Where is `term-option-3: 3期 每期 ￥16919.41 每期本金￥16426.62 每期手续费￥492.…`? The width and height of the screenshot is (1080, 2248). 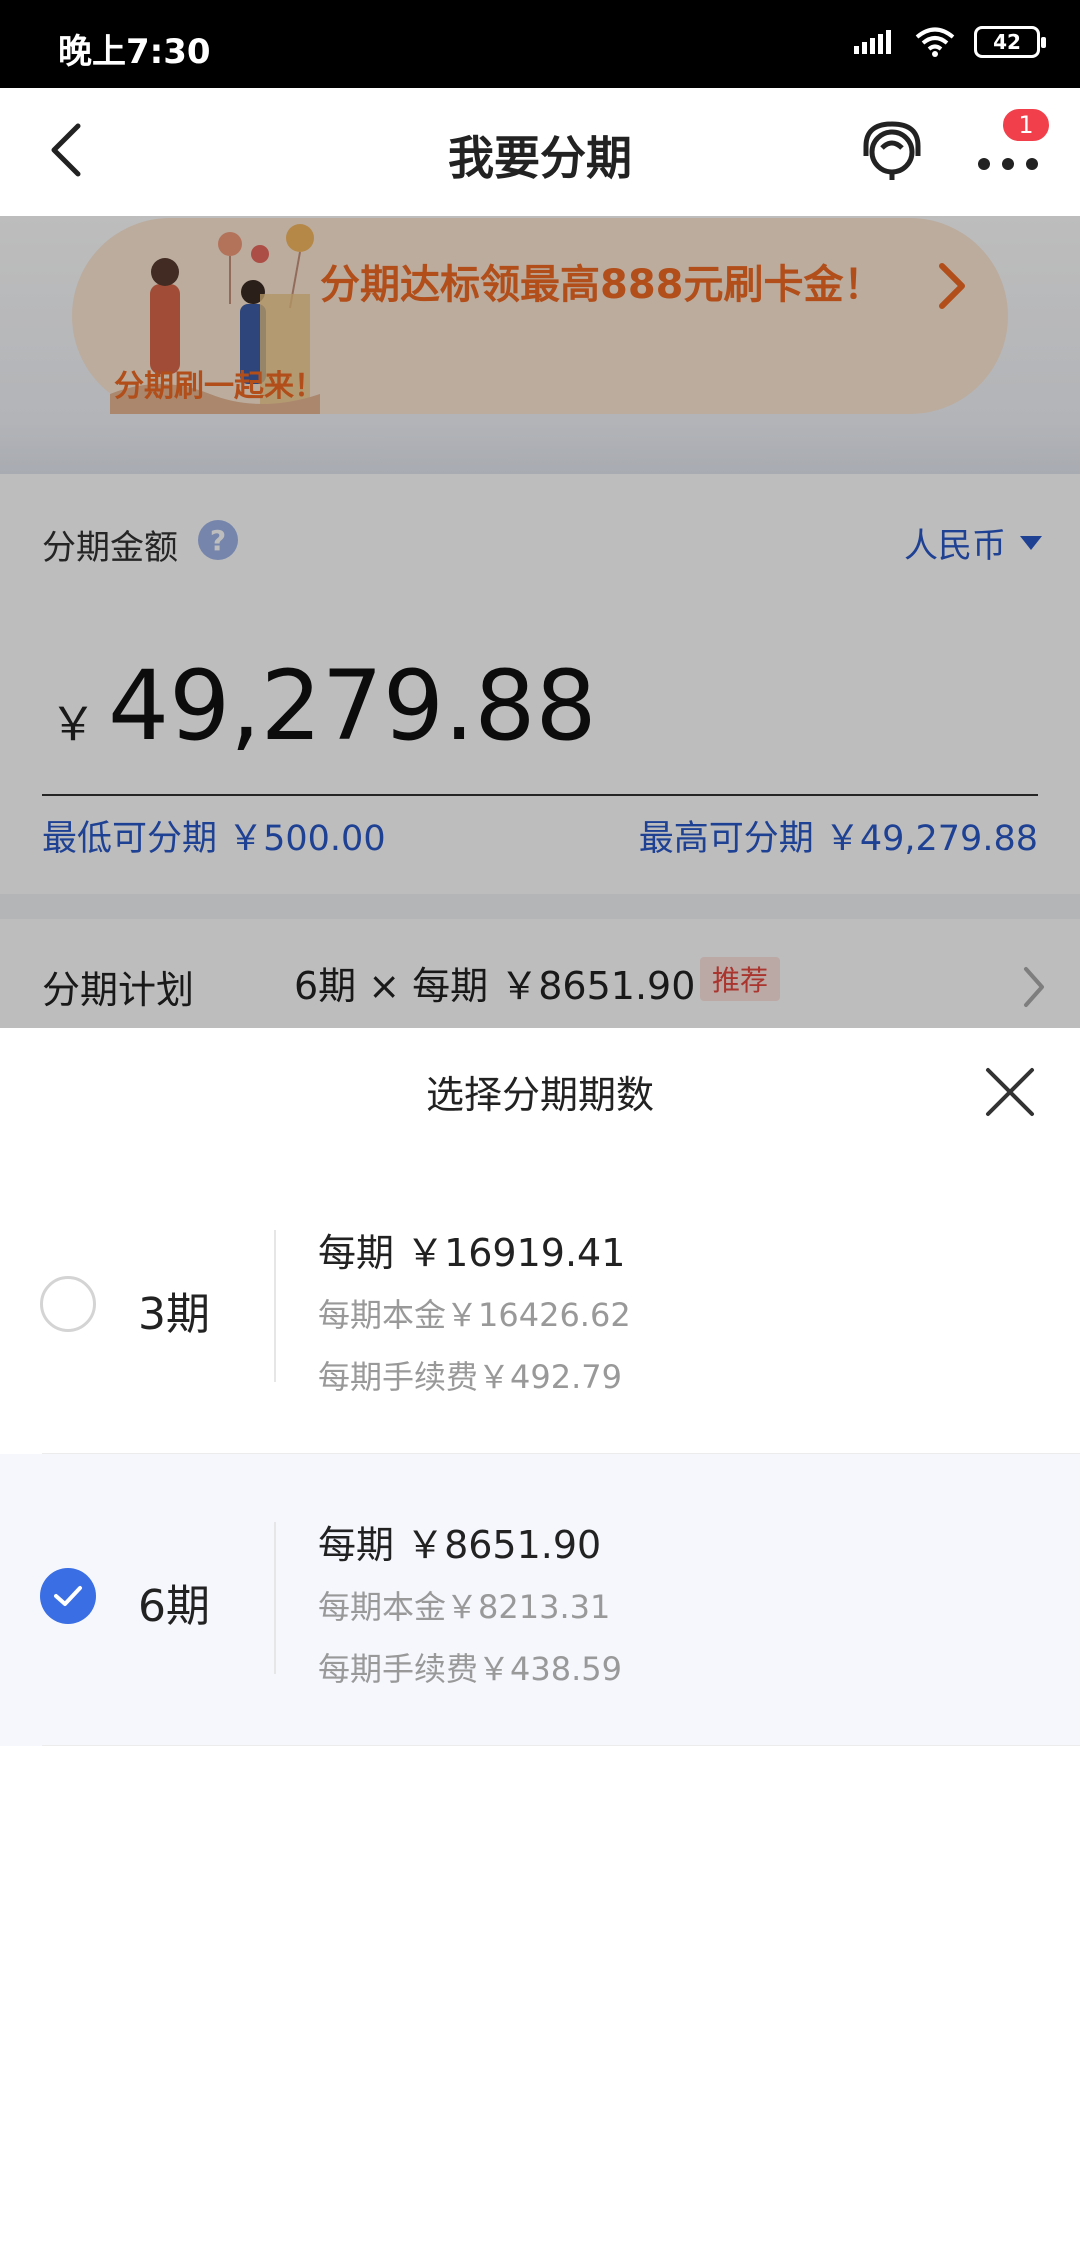
term-option-3: 3期 每期 ￥16919.41 每期本金￥16426.62 每期手续费￥492.… is located at coordinates (540, 1308).